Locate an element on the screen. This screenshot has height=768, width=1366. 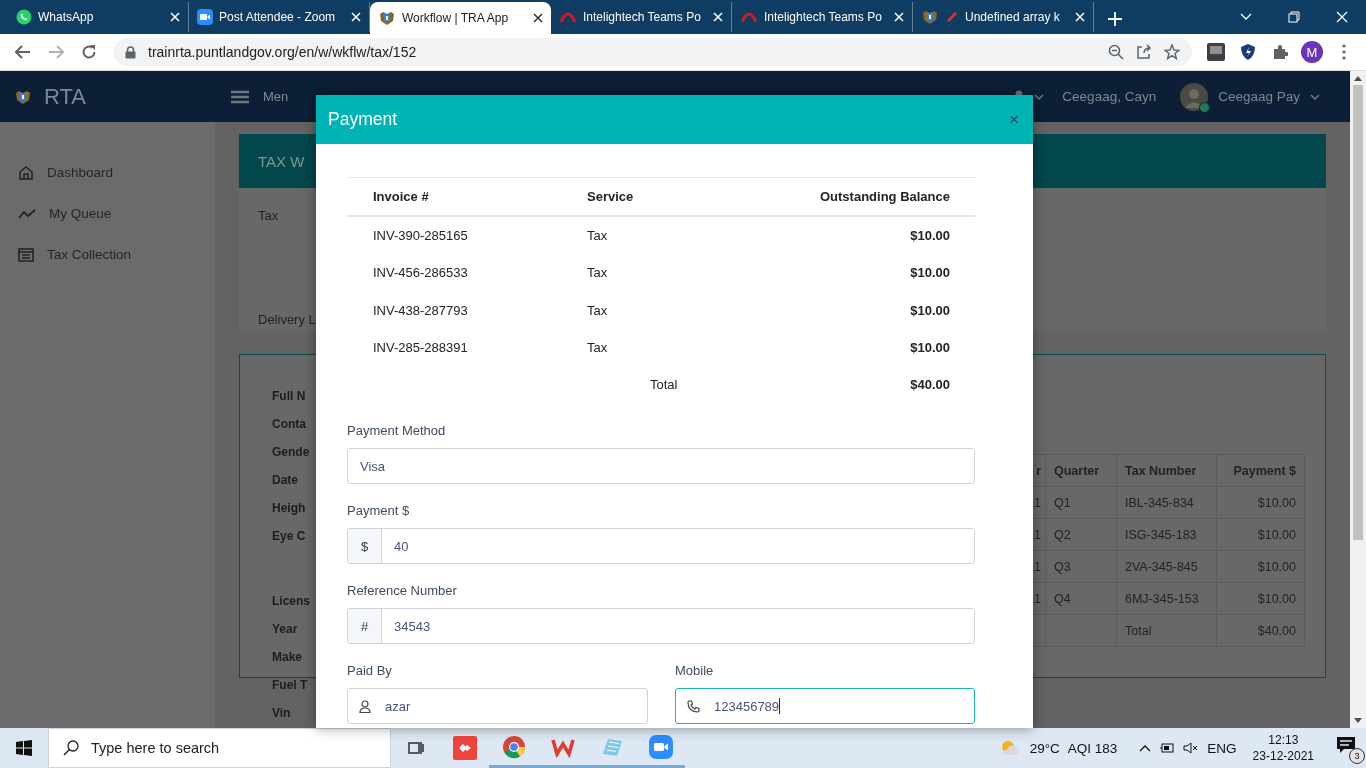
detail-label: Licens is located at coordinates (291, 601).